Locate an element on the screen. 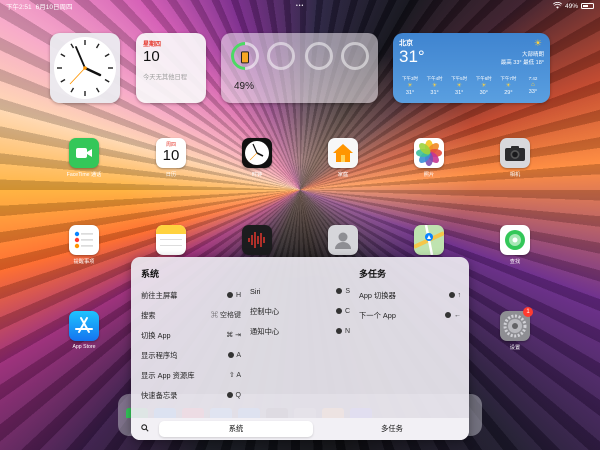 The image size is (600, 450). app-app-store: App Store is located at coordinates (84, 330).